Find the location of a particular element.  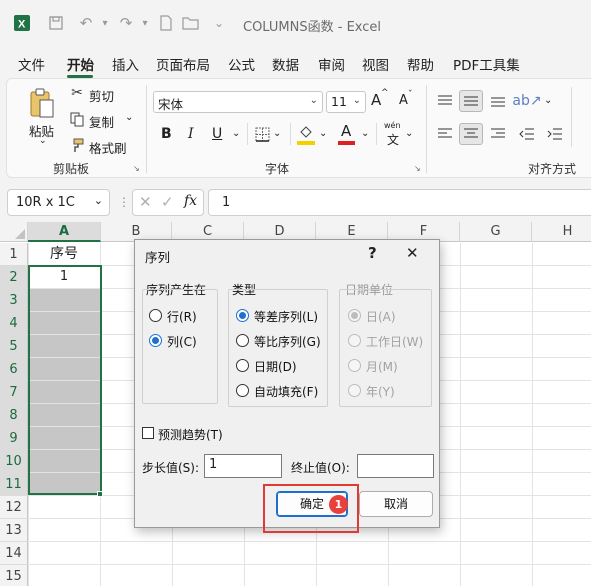

row-header: 6 is located at coordinates (14, 369).